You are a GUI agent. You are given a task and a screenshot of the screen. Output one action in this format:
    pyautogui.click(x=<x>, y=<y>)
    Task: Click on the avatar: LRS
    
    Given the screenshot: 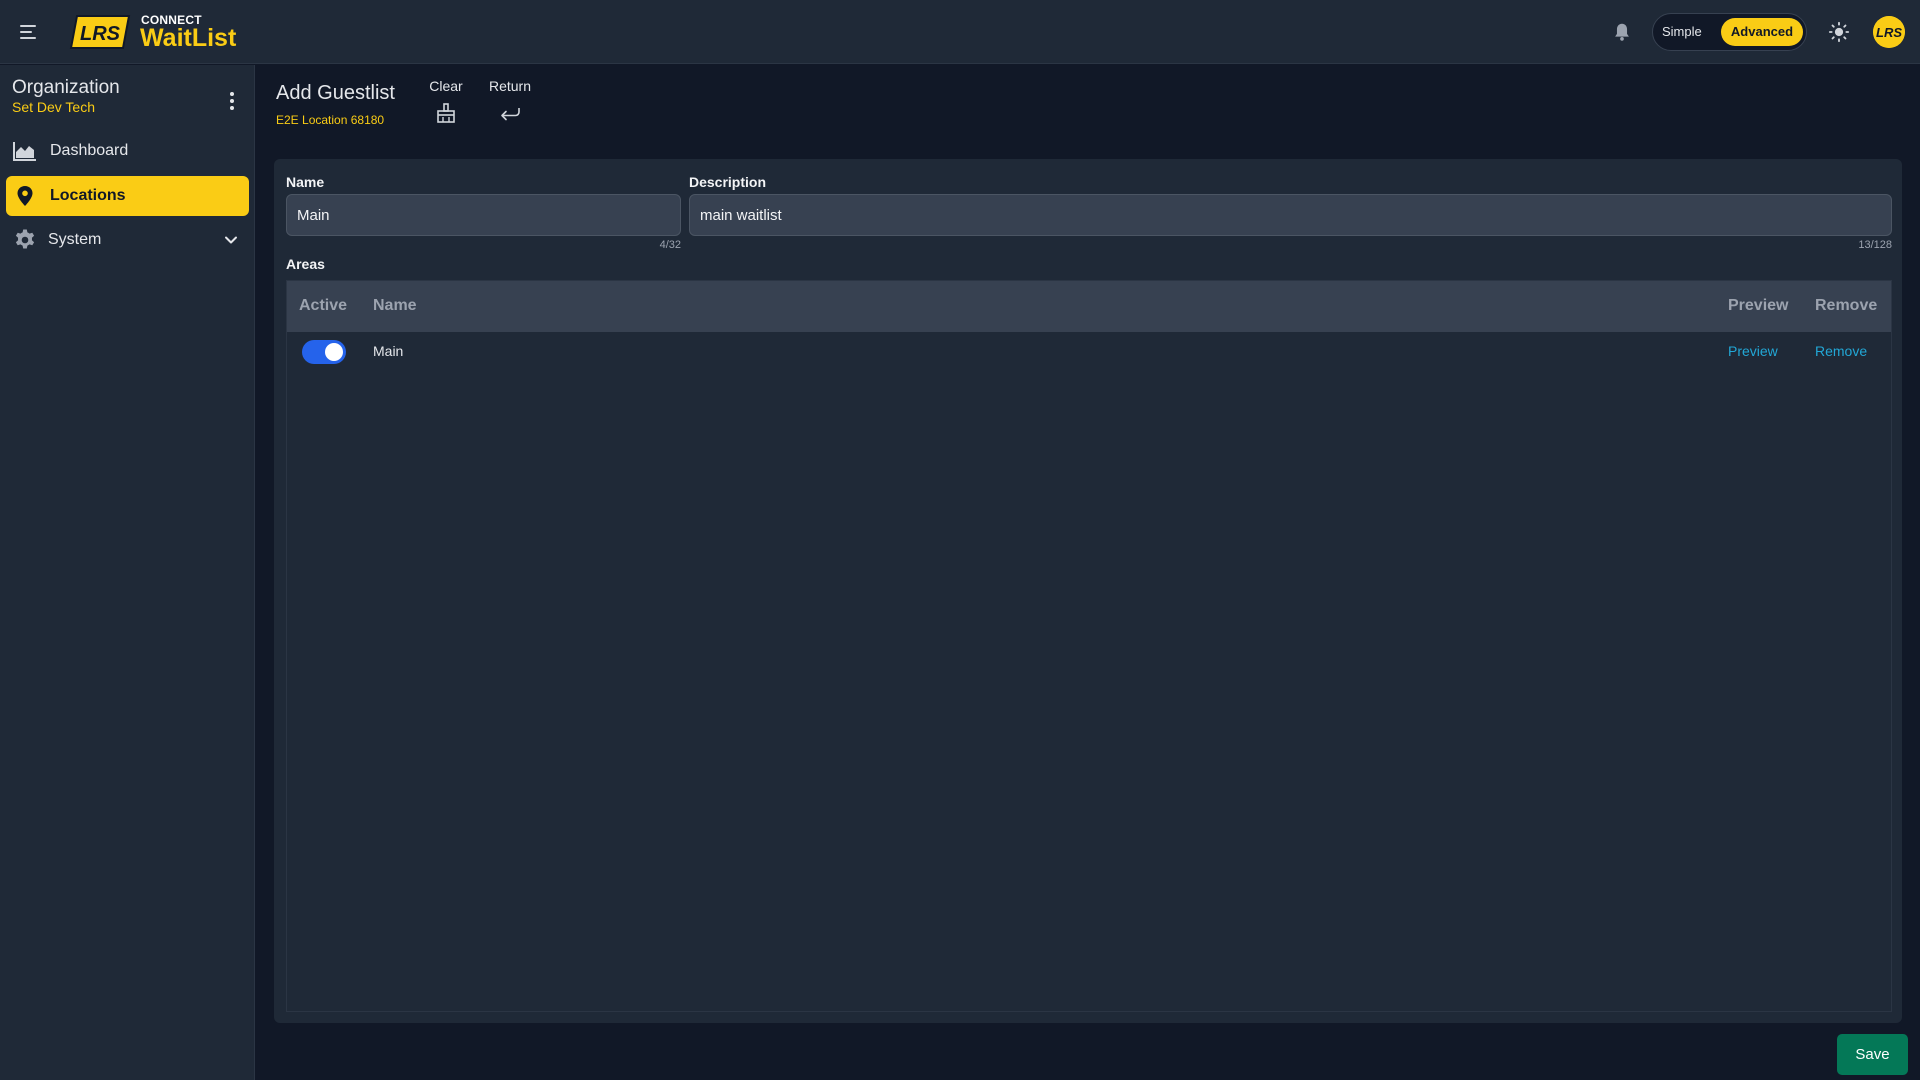 What is the action you would take?
    pyautogui.click(x=1889, y=32)
    